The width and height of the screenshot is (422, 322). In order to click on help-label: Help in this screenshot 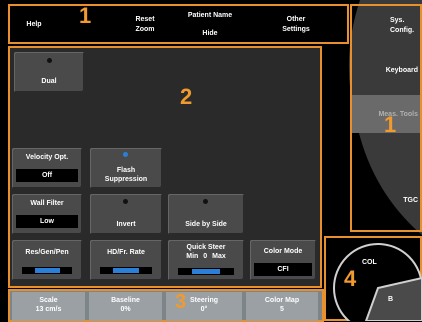, I will do `click(34, 24)`.